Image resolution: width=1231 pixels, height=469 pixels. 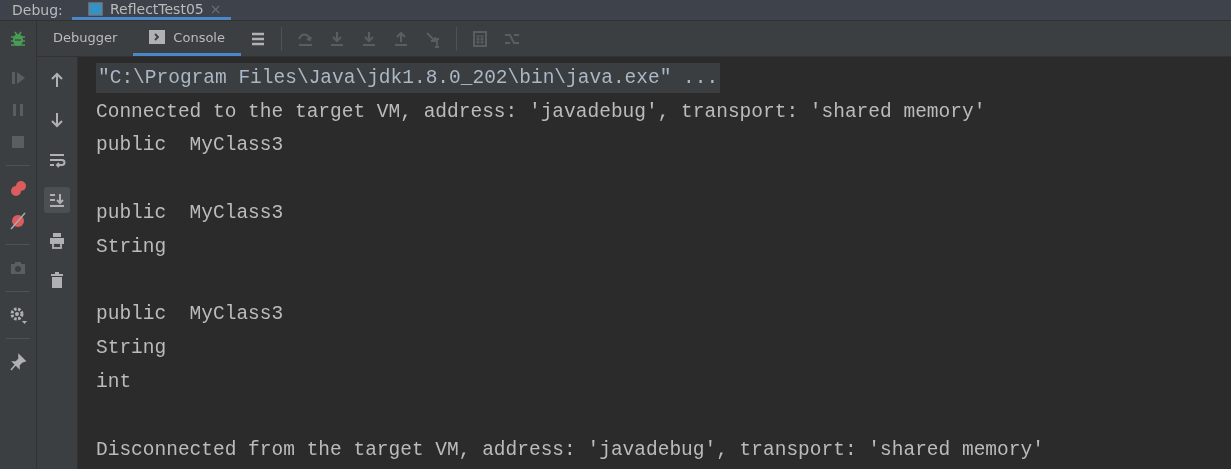 I want to click on down-arrow-icon, so click(x=57, y=120).